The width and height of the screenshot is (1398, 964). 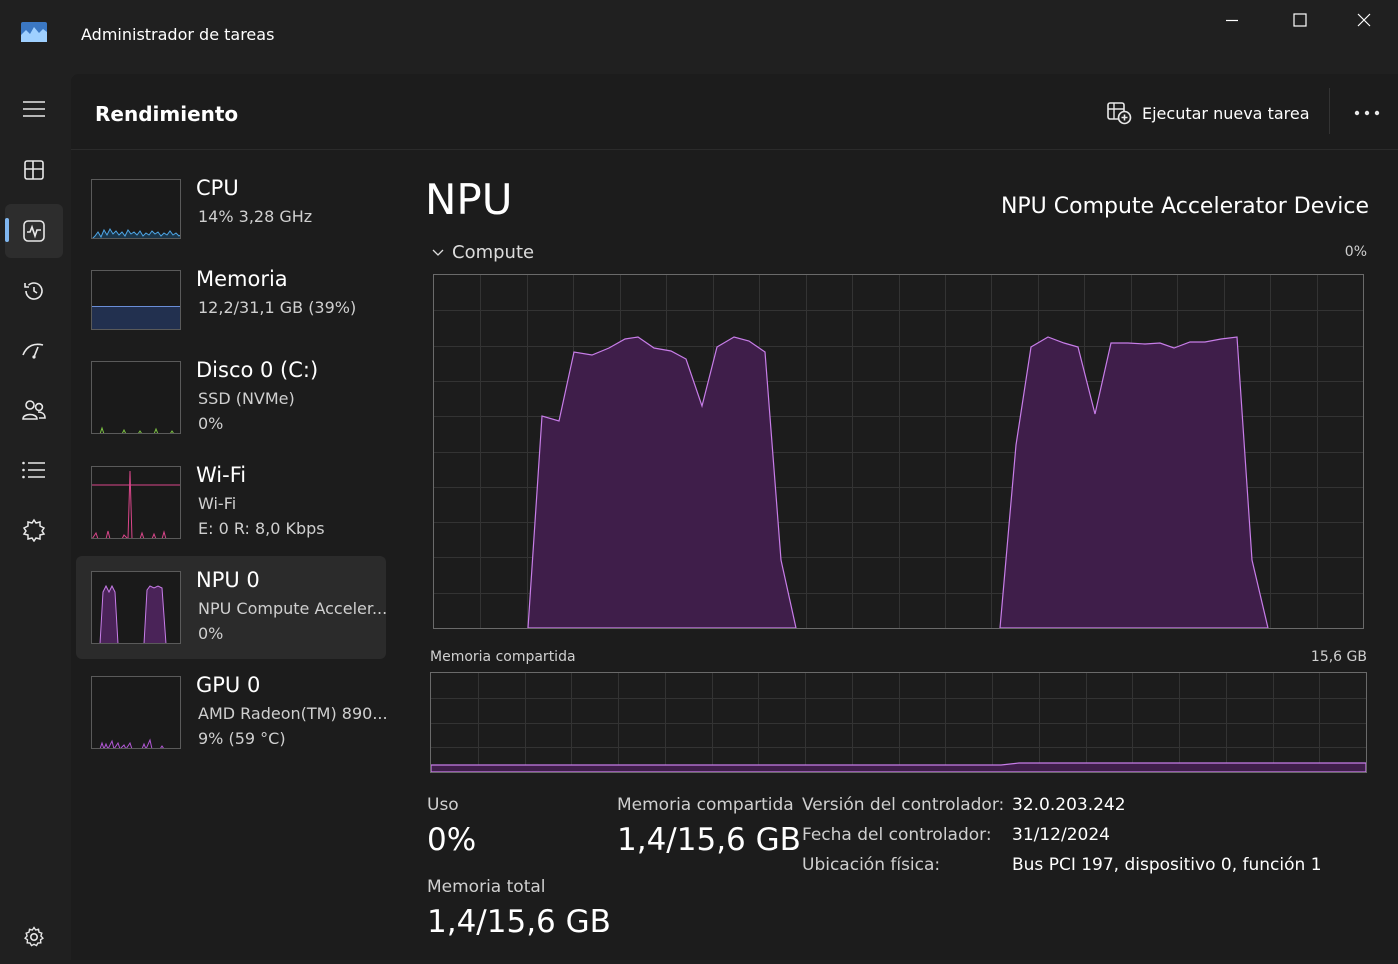 I want to click on startup-apps-icon, so click(x=33, y=351).